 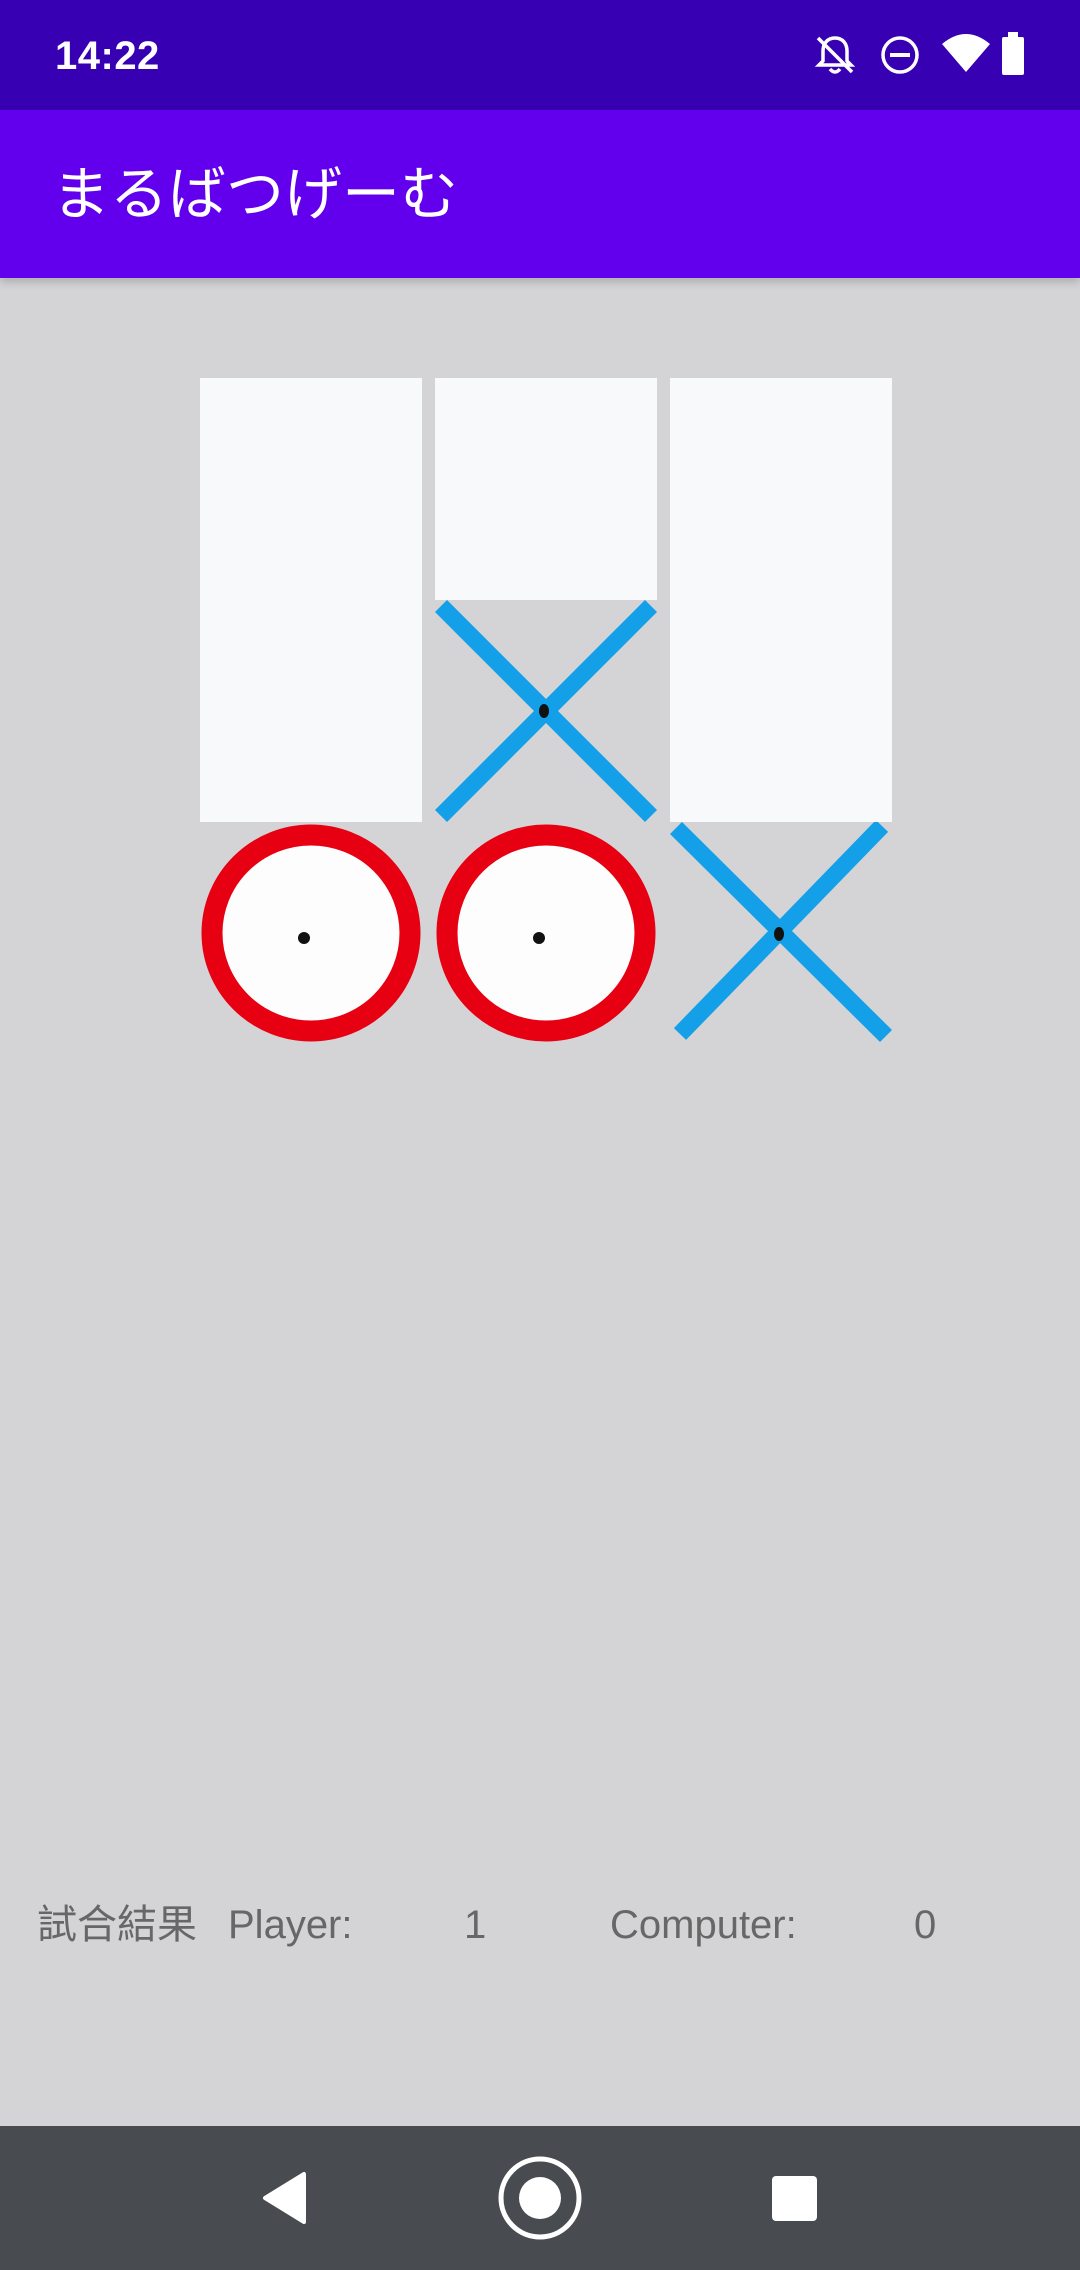 I want to click on score-title: 試合結果, so click(x=117, y=1925).